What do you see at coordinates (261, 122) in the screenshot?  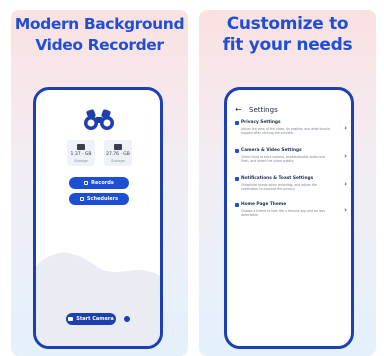 I see `settings-item-title: Privacy Settings` at bounding box center [261, 122].